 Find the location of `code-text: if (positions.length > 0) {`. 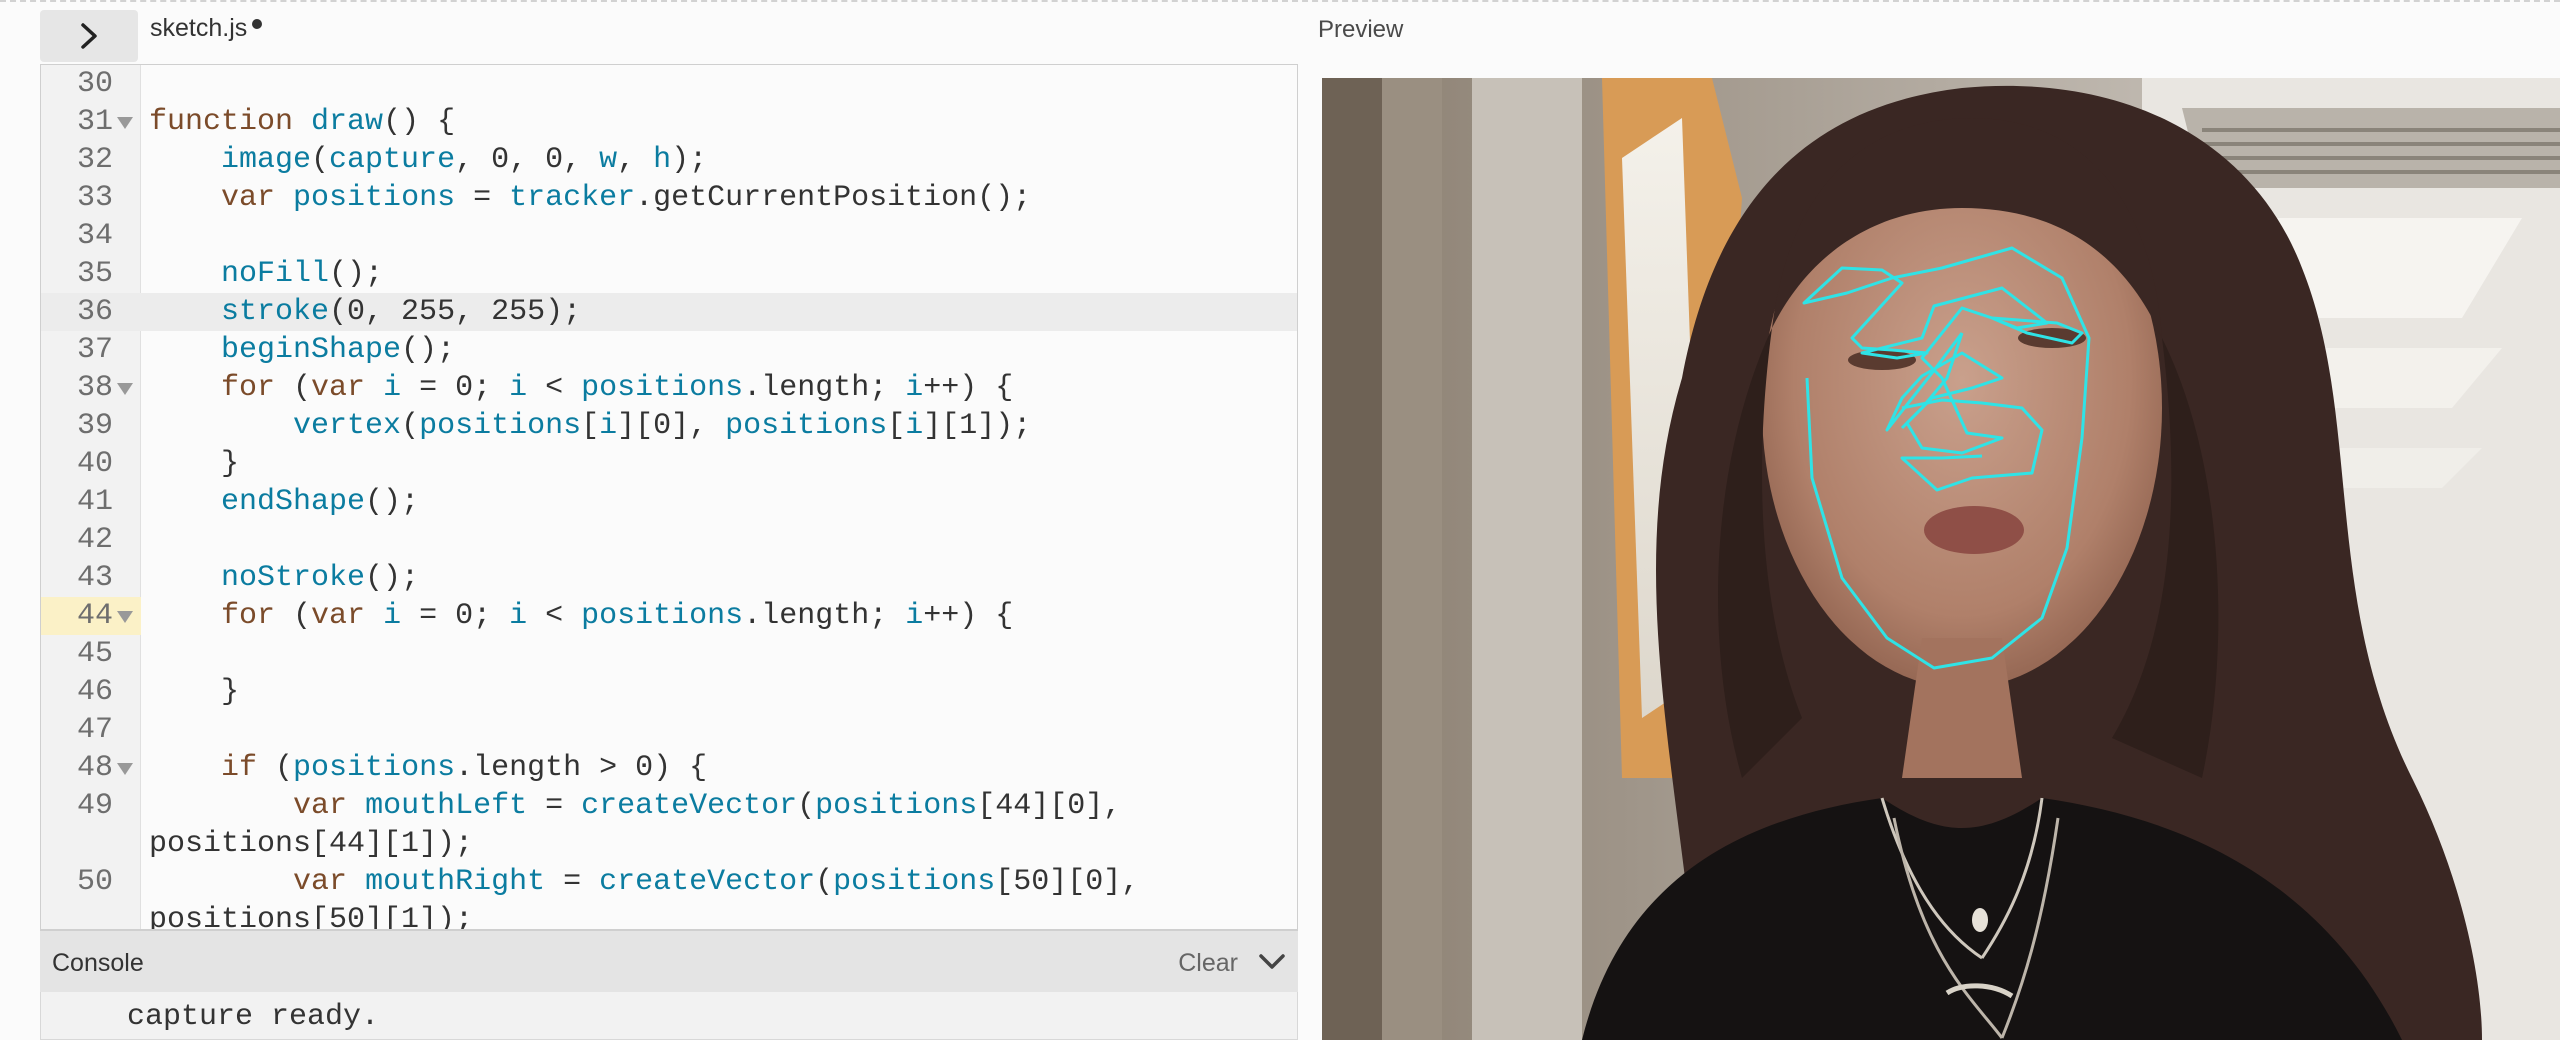

code-text: if (positions.length > 0) { is located at coordinates (464, 768).